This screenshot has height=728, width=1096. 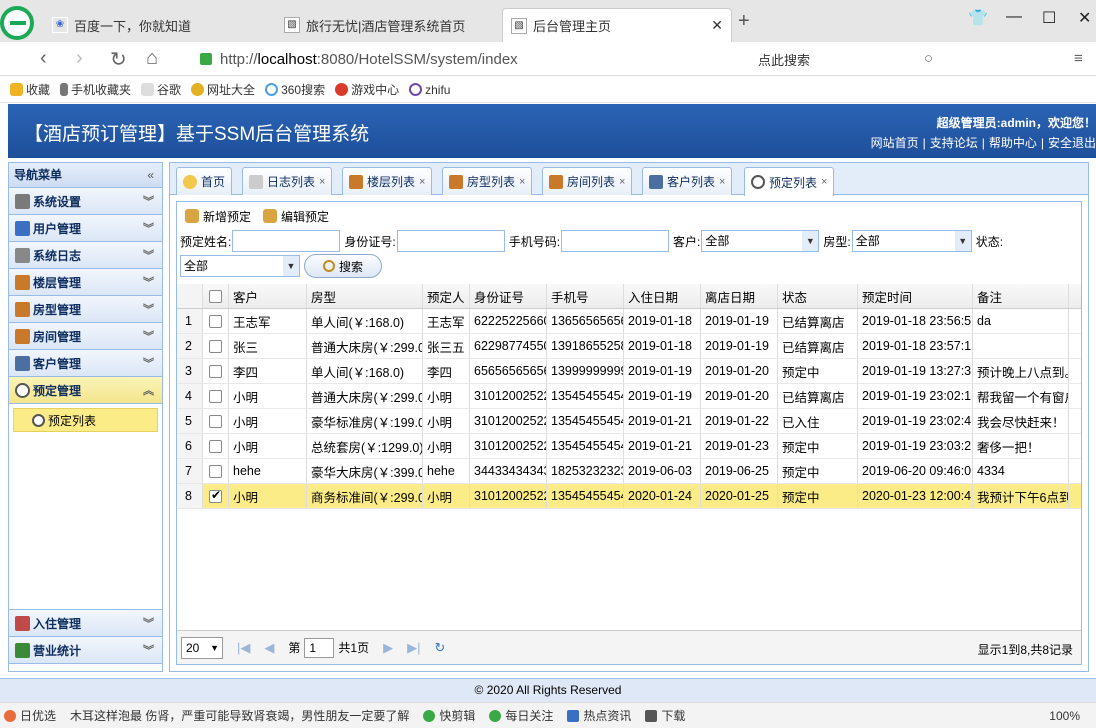 I want to click on sidebar-item-customers: 客户管理 ︾, so click(x=85, y=363).